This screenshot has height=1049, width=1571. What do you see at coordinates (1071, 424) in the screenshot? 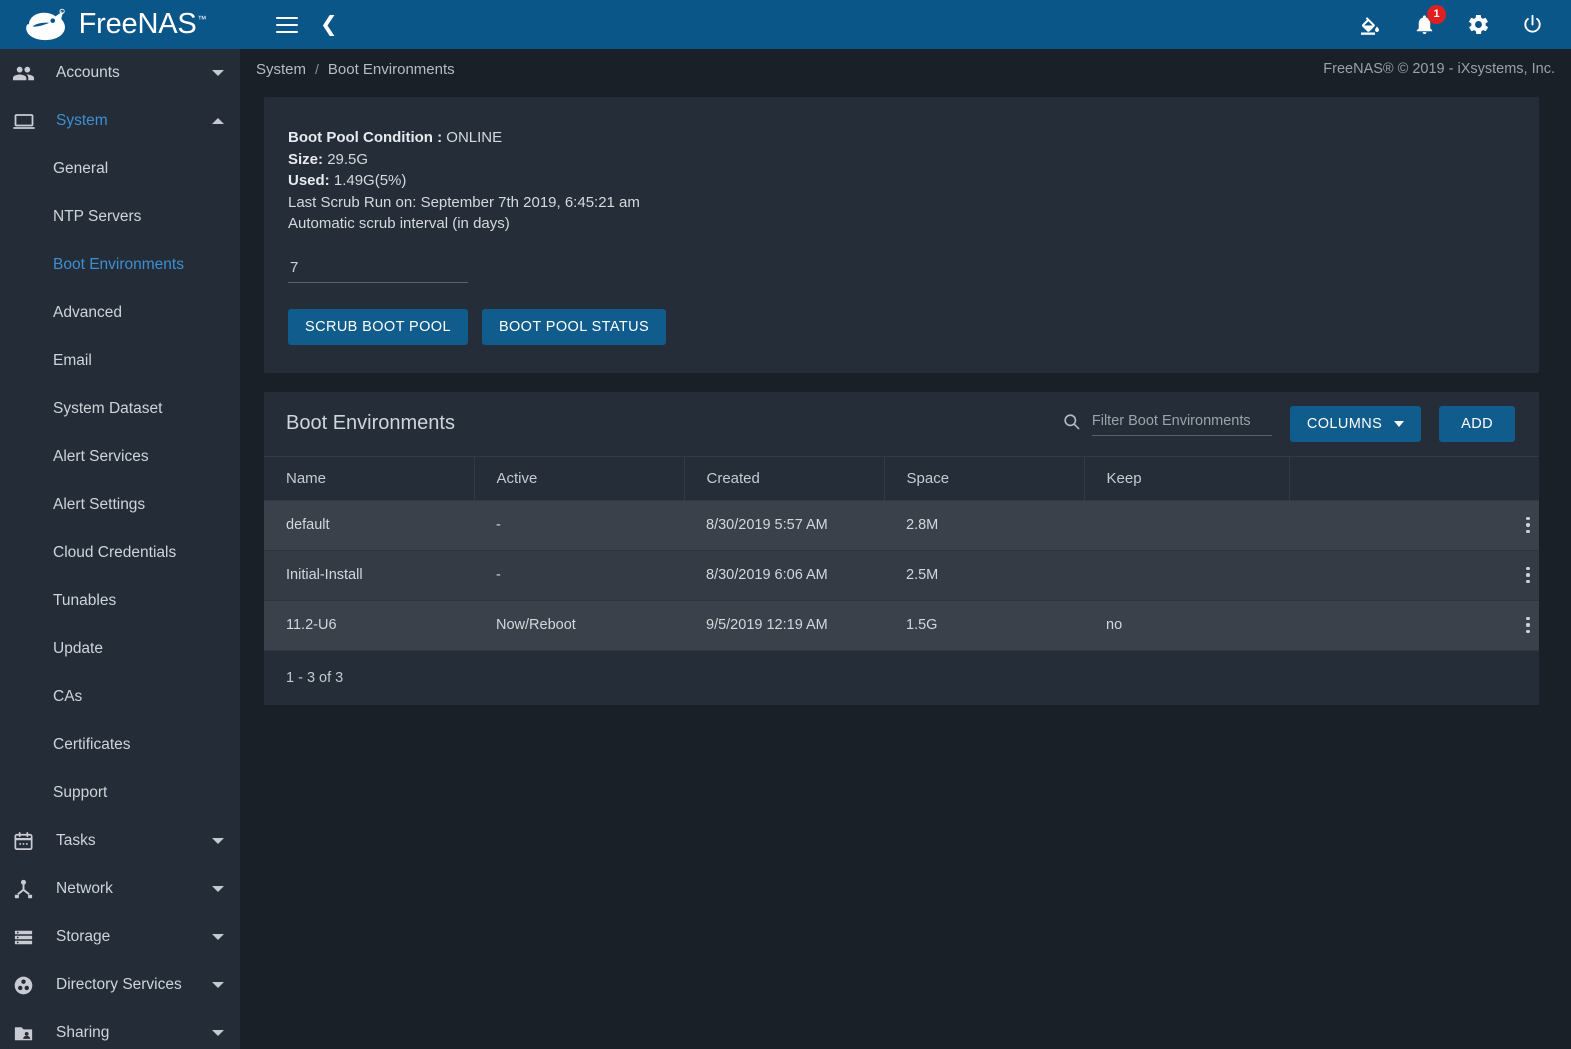
I see `search-icon` at bounding box center [1071, 424].